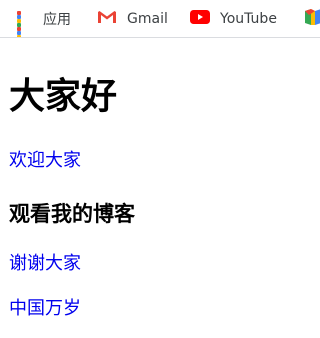  I want to click on bookmark-youtube: YouTube, so click(233, 18).